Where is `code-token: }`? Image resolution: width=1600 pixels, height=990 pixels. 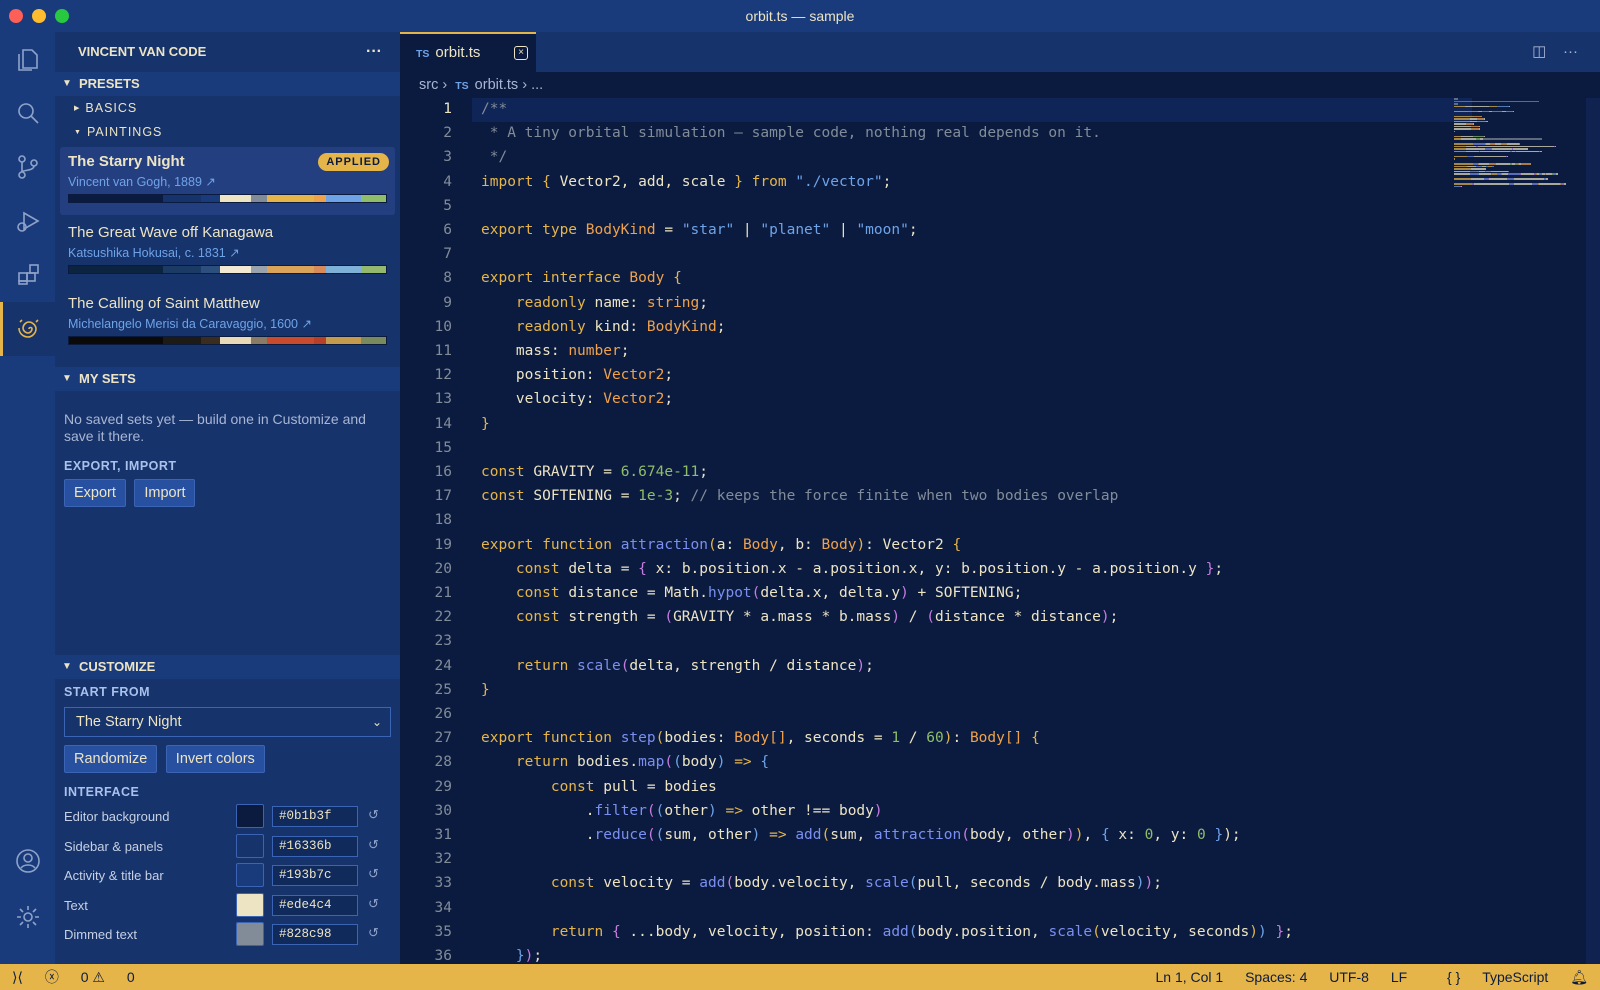 code-token: } is located at coordinates (738, 181).